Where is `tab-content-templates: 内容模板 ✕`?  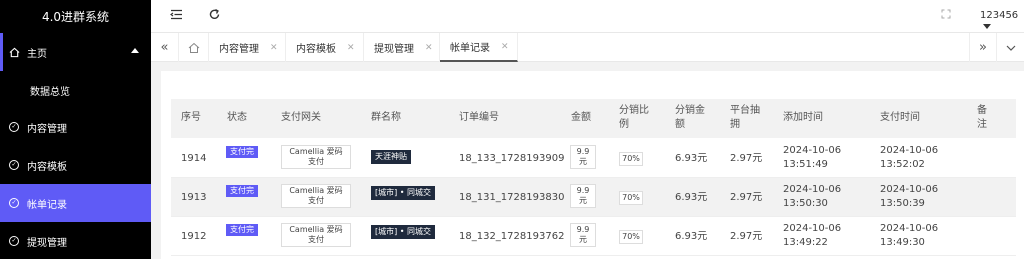 tab-content-templates: 内容模板 ✕ is located at coordinates (325, 47).